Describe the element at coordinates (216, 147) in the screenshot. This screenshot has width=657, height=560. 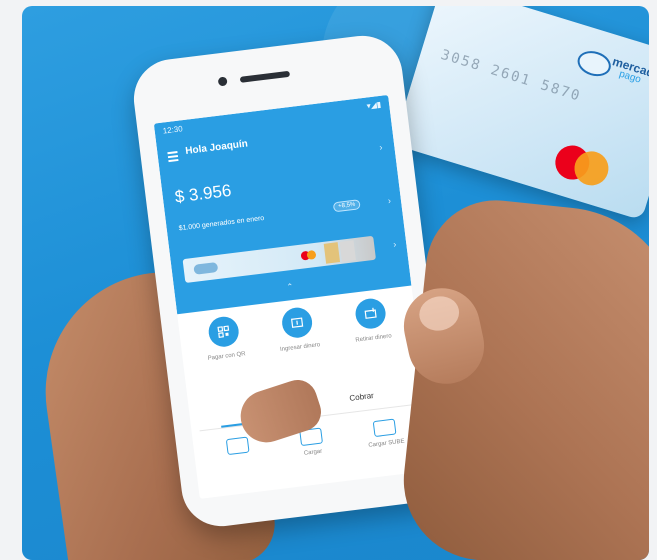
I see `greeting: Hola Joaquín` at that location.